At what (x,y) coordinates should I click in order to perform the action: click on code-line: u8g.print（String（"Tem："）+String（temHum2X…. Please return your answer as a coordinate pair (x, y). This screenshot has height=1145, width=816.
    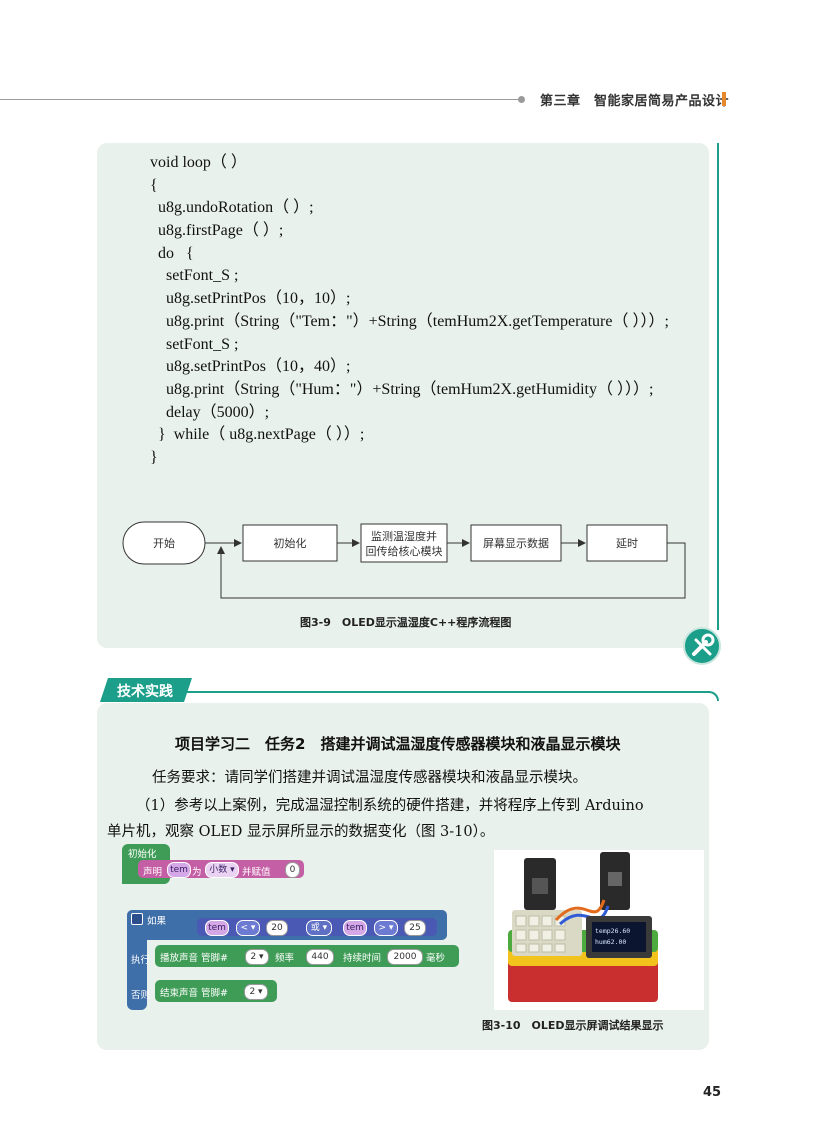
    Looking at the image, I should click on (409, 321).